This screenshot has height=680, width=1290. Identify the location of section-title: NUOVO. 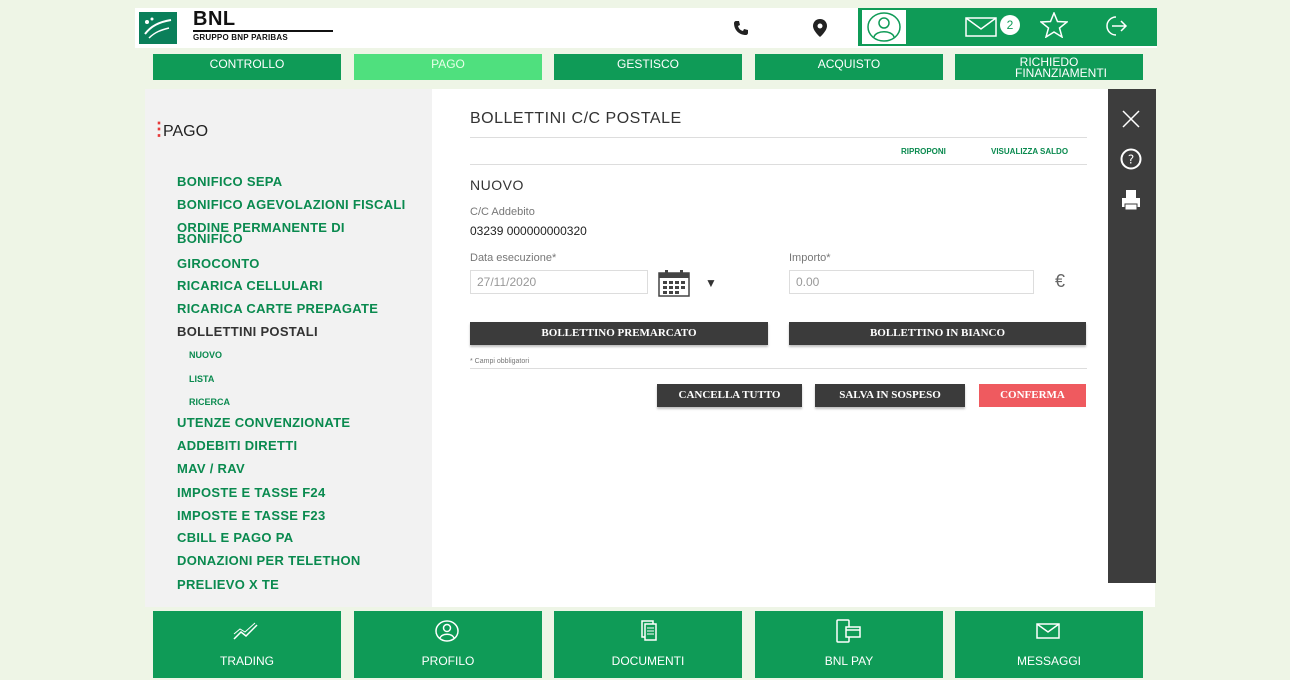
(497, 185).